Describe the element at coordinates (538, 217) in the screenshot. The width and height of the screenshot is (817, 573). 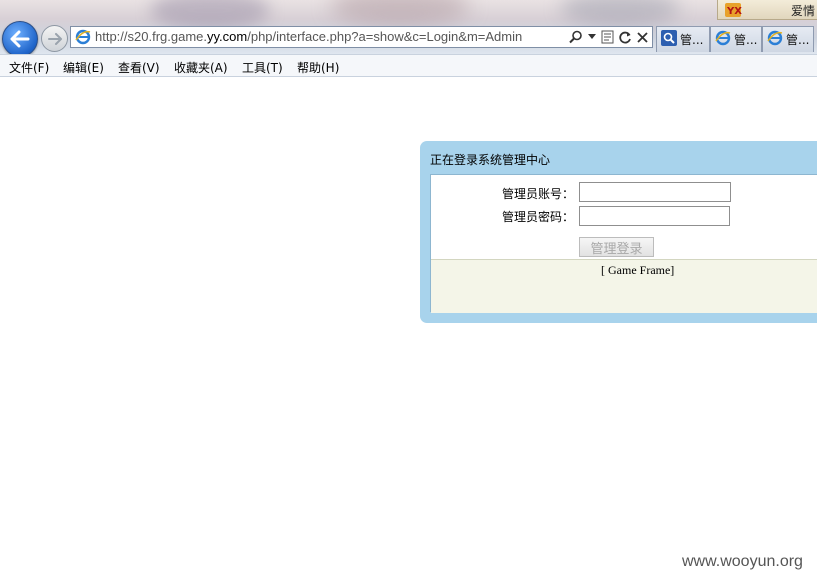
I see `password-label: 管理员密码：` at that location.